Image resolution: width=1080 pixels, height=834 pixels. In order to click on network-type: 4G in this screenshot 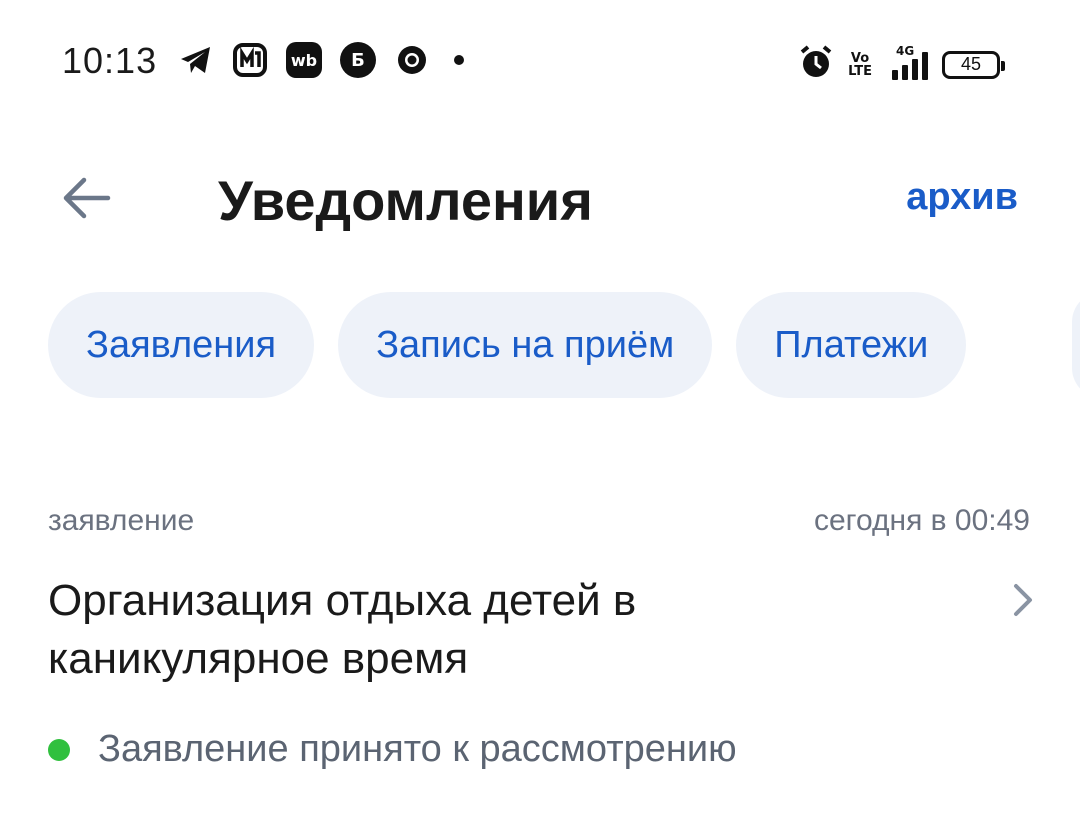, I will do `click(905, 50)`.